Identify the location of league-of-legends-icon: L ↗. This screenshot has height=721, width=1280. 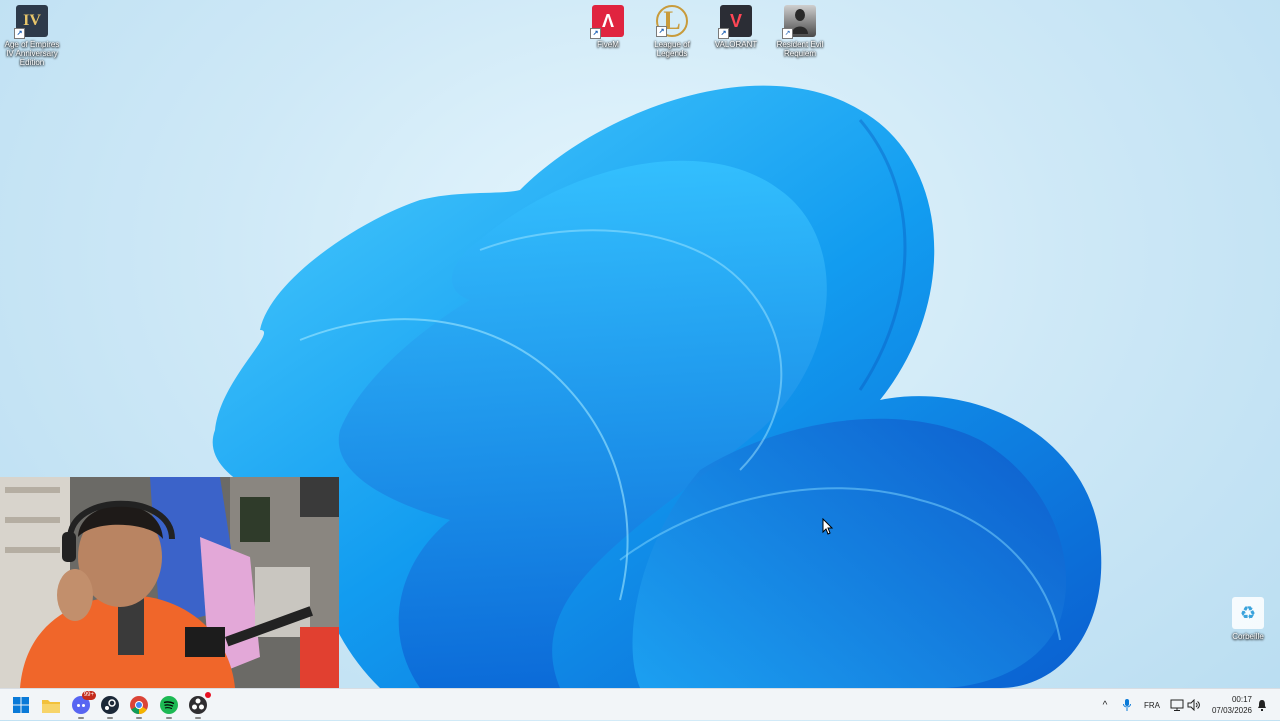
(672, 21).